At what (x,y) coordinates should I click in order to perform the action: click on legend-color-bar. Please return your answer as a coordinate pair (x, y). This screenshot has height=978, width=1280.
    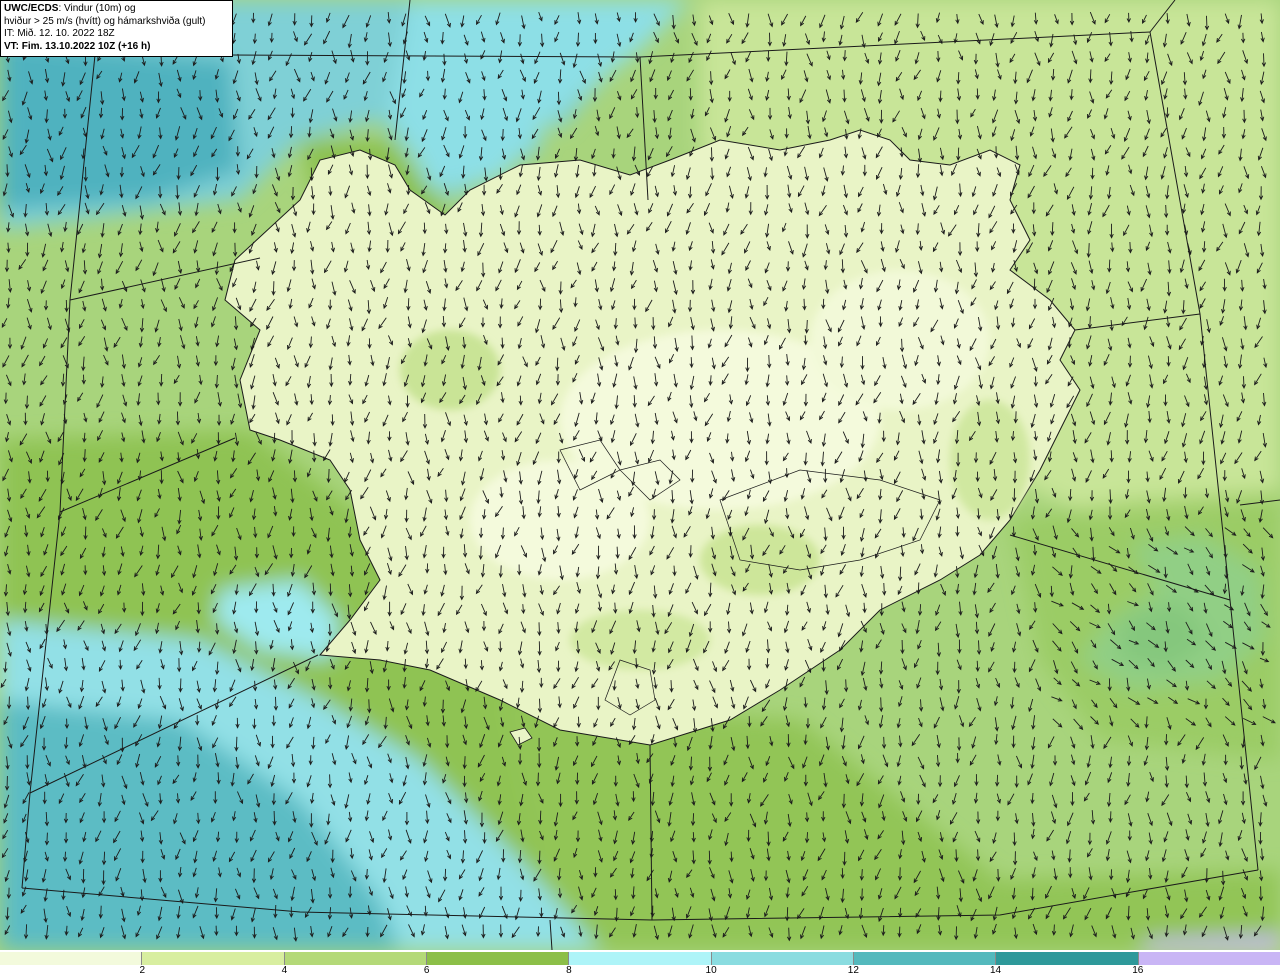
    Looking at the image, I should click on (640, 958).